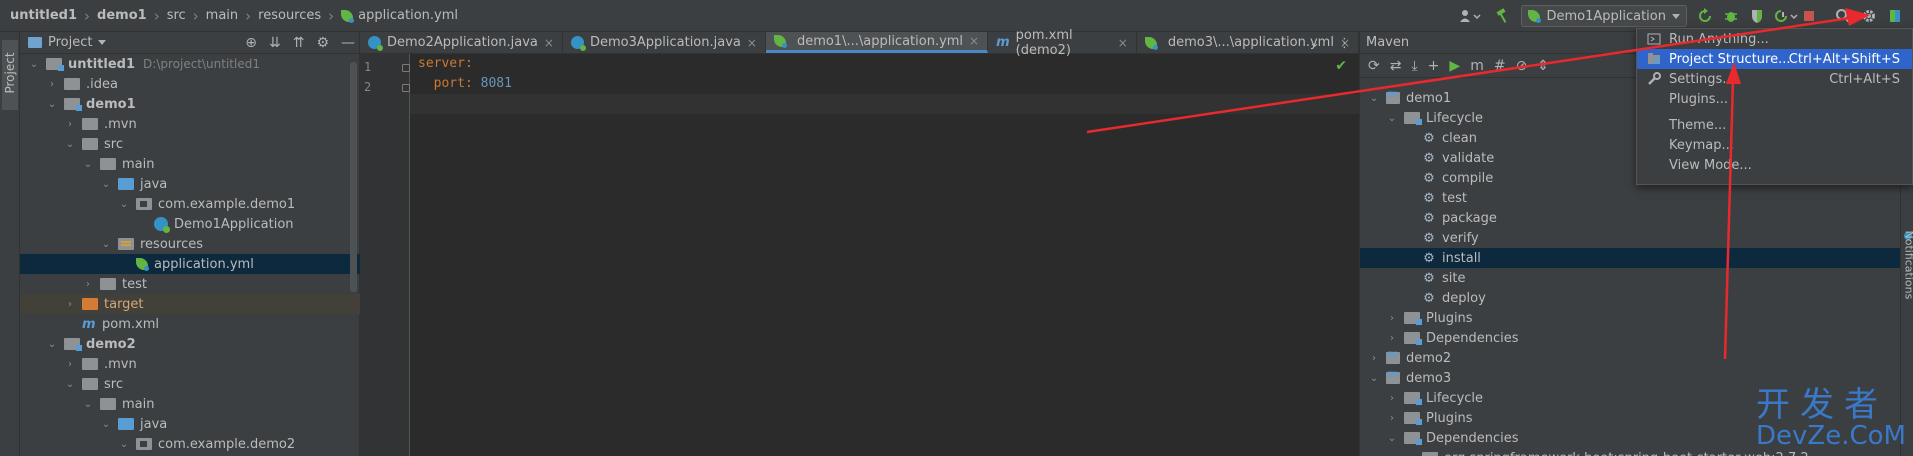 The image size is (1913, 456). I want to click on toggle-offline-icon: #, so click(1500, 66).